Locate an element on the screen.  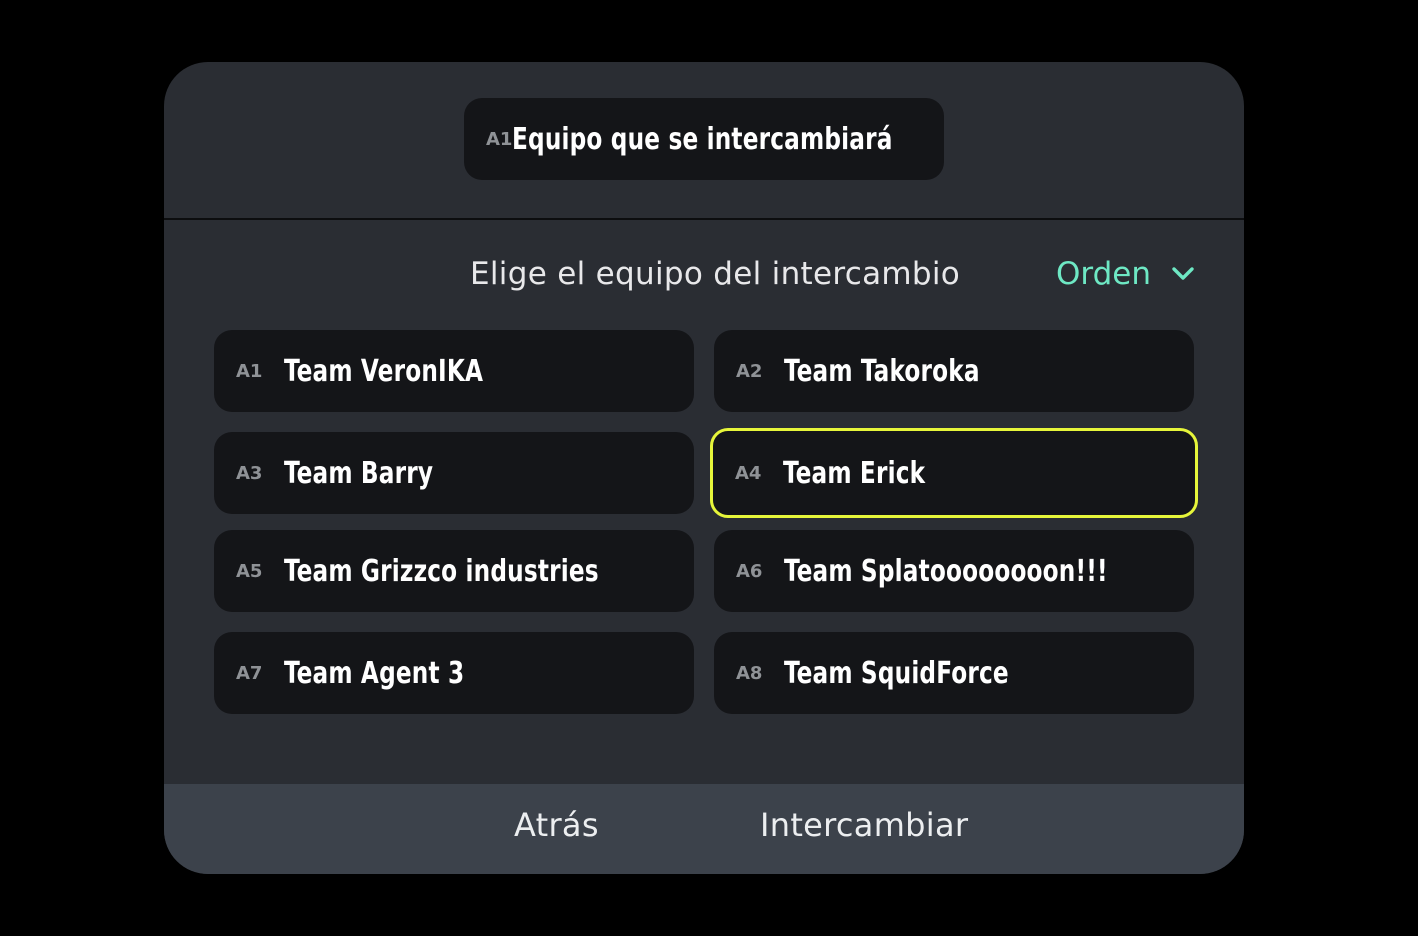
team-slot: A6 is located at coordinates (749, 571).